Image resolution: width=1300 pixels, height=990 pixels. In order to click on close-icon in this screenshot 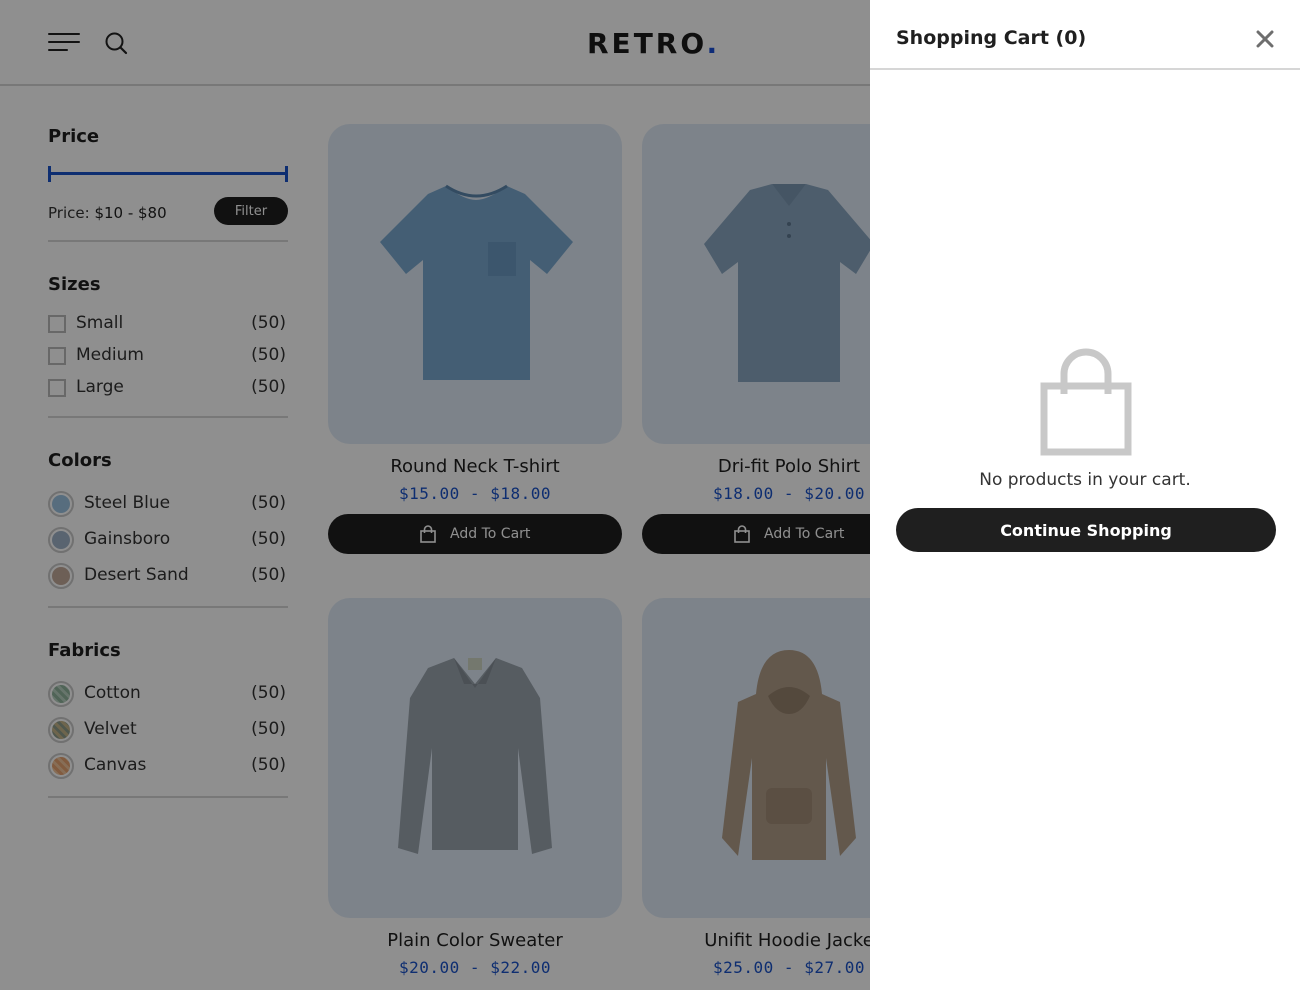, I will do `click(1265, 39)`.